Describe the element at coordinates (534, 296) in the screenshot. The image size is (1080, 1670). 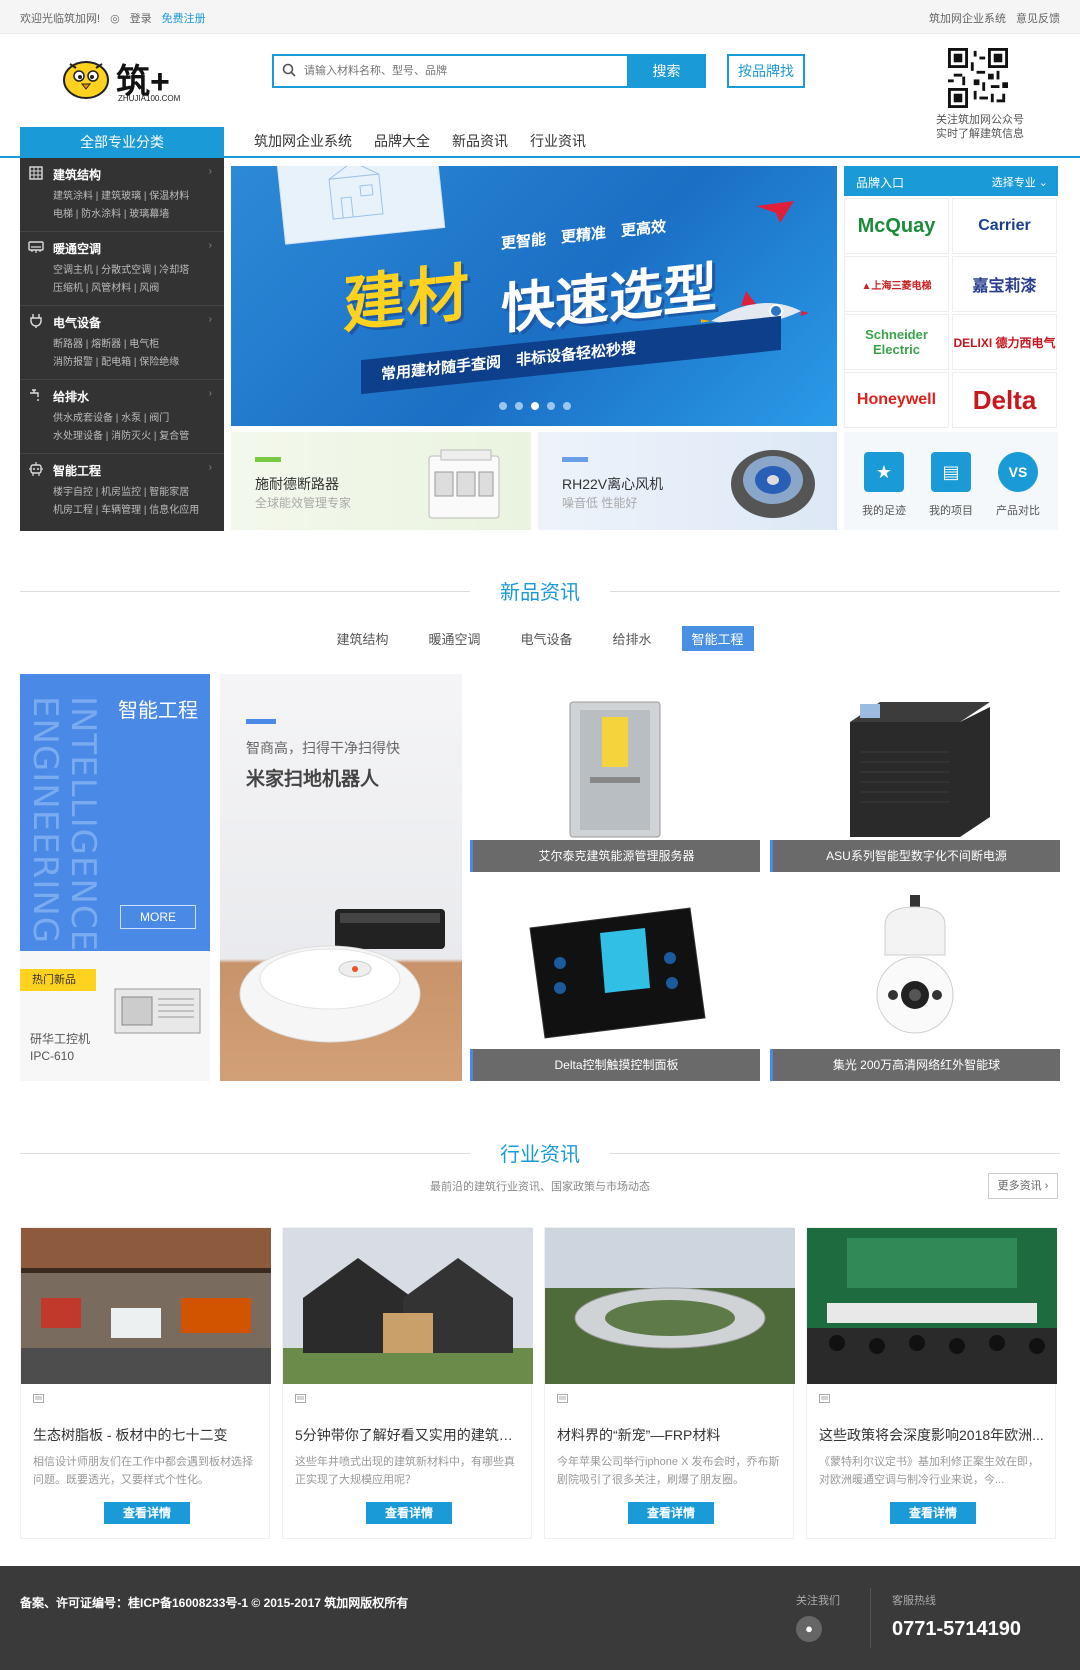
I see `hero-banner: 更智能 更精准 更高效 建材 快速选型 常用建材随手查阅 非标设备轻松秒搜` at that location.